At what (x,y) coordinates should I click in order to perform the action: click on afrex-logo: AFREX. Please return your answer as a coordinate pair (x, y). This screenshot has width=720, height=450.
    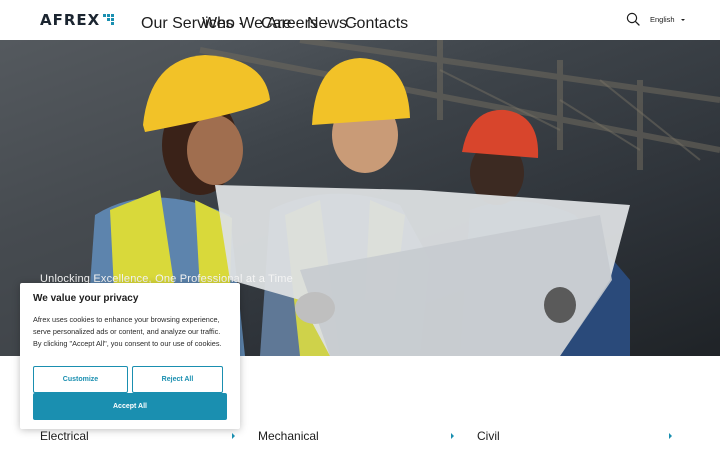
    Looking at the image, I should click on (78, 20).